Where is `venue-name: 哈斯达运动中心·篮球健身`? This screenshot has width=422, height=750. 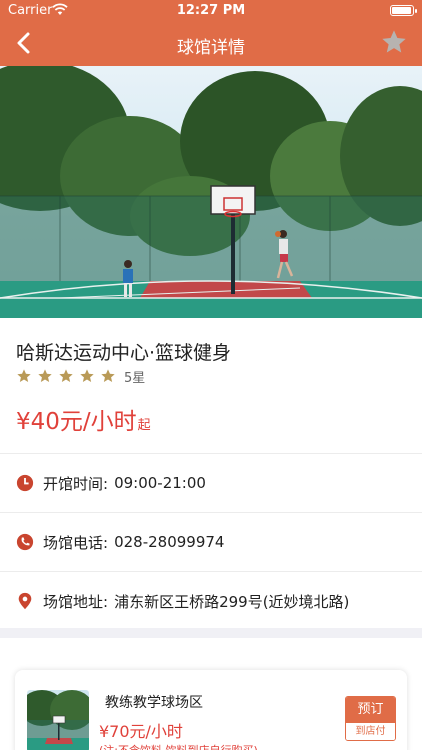
venue-name: 哈斯达运动中心·篮球健身 is located at coordinates (124, 353).